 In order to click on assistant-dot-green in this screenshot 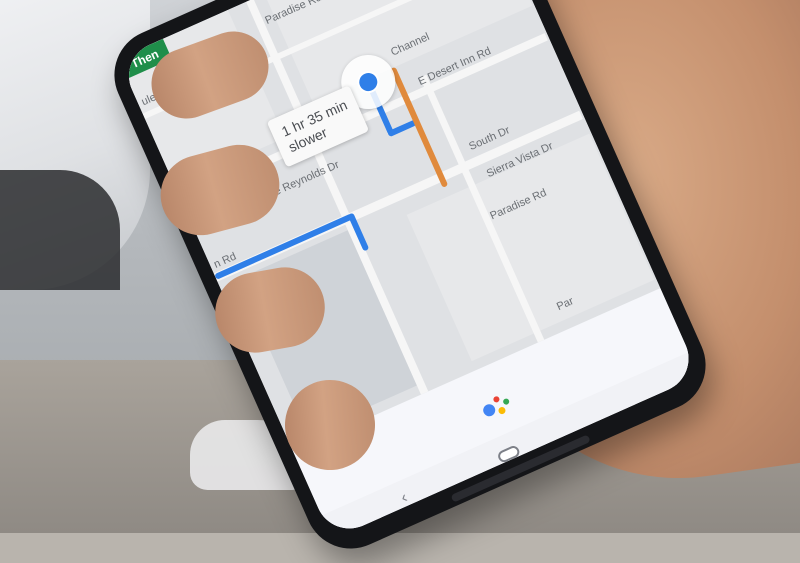, I will do `click(506, 401)`.